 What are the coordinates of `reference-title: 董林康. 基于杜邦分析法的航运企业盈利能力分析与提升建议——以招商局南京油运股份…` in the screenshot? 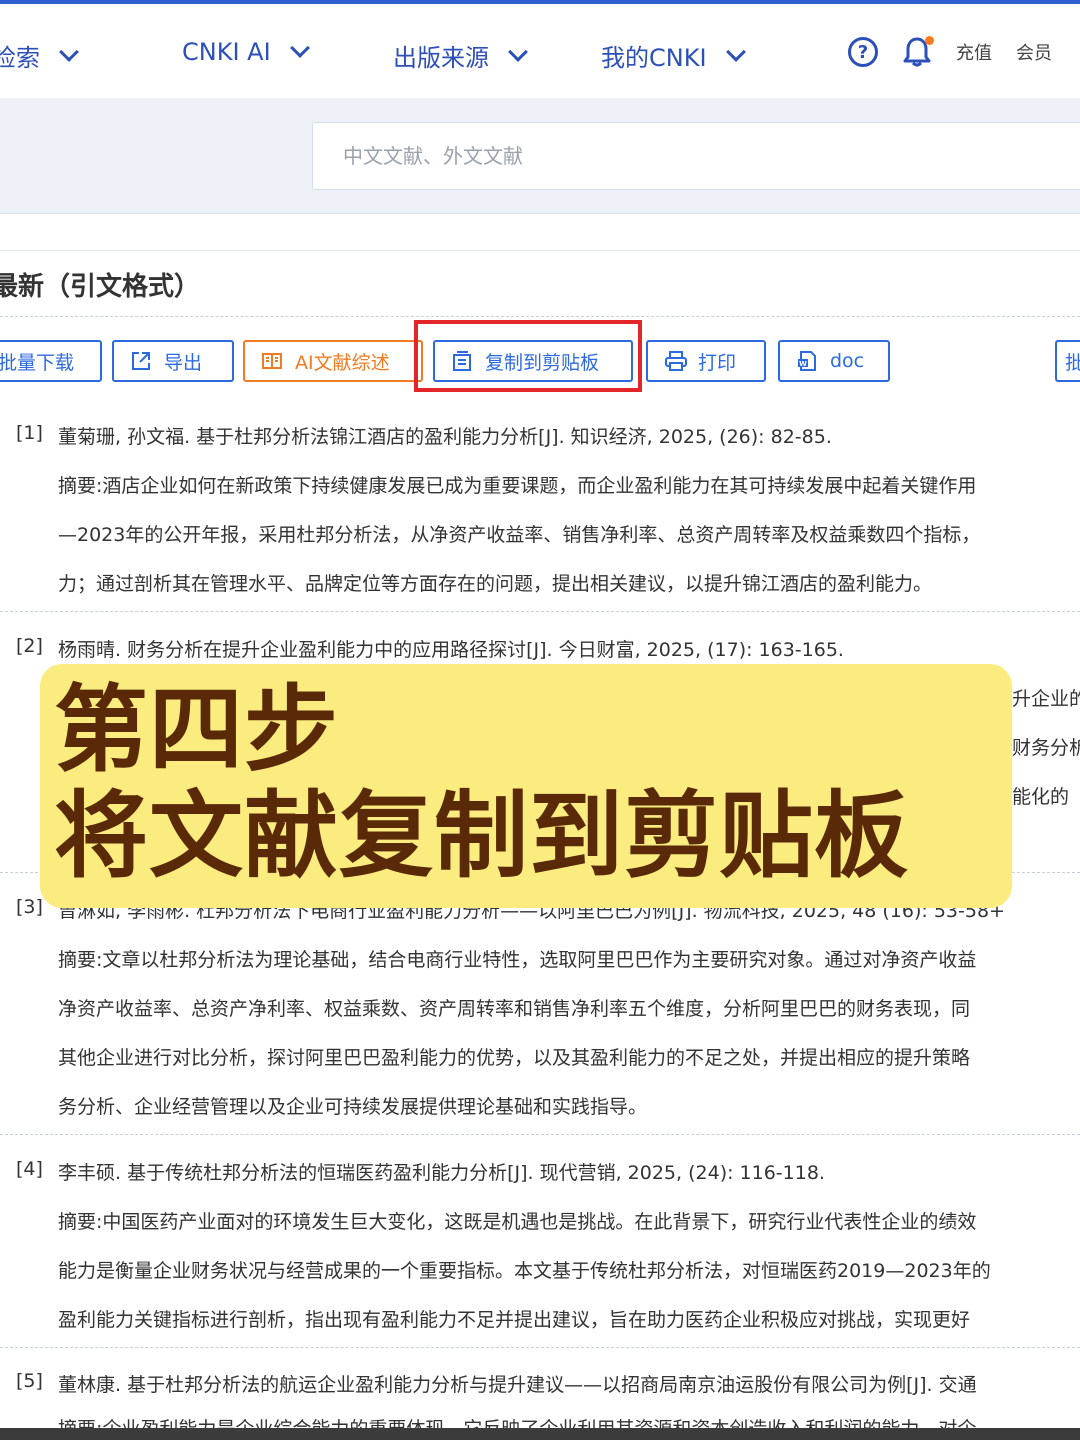 It's located at (517, 1383).